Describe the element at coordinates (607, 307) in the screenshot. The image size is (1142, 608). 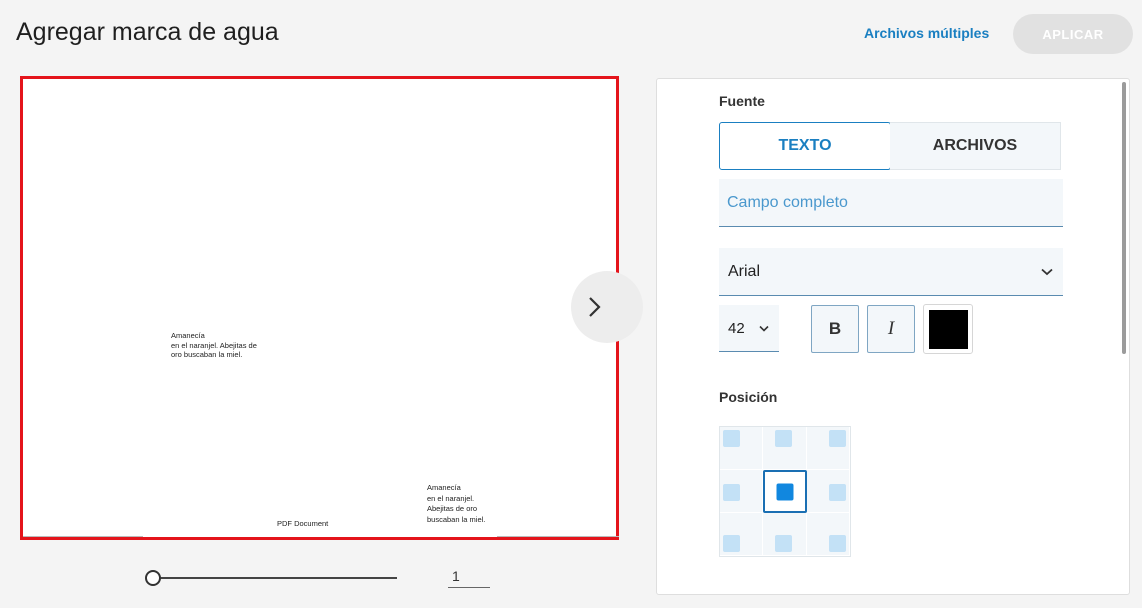
I see `next-page-button` at that location.